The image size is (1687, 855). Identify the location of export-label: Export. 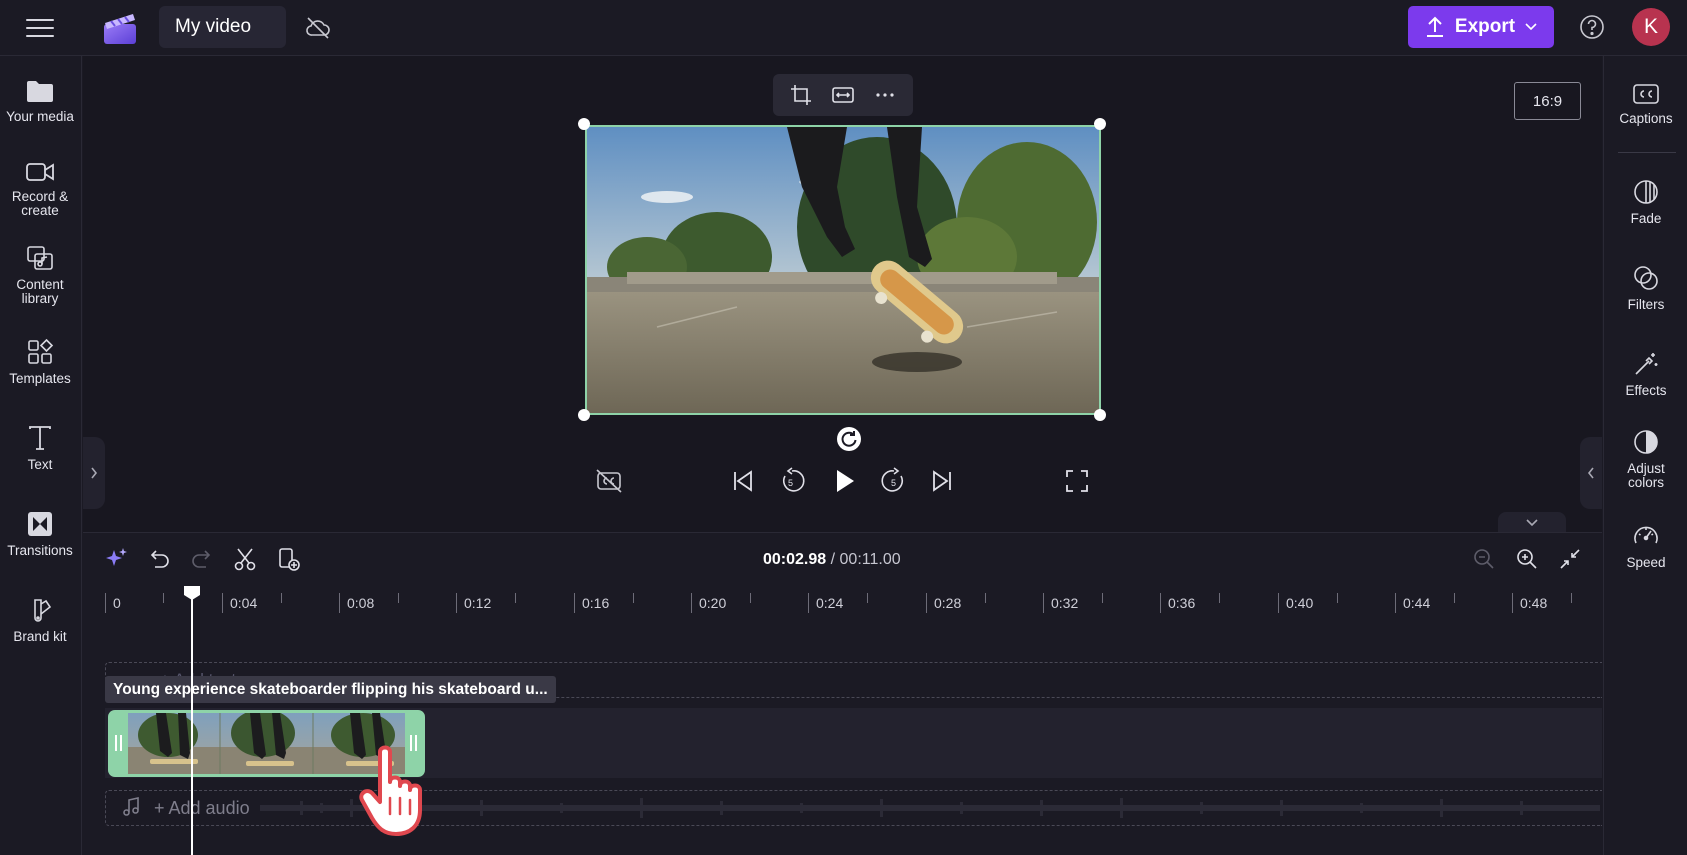
(1485, 26).